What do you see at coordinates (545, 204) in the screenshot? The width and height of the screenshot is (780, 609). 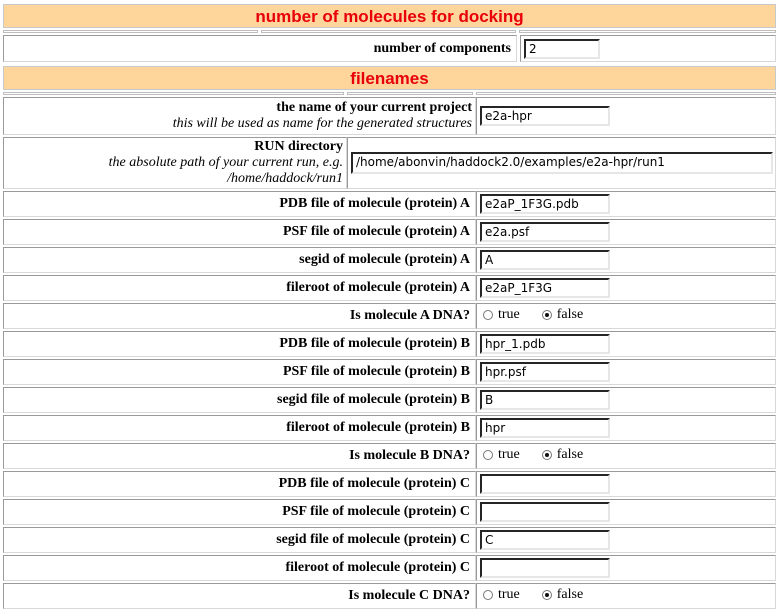 I see `text-input: e2aP_1F3G.pdb` at bounding box center [545, 204].